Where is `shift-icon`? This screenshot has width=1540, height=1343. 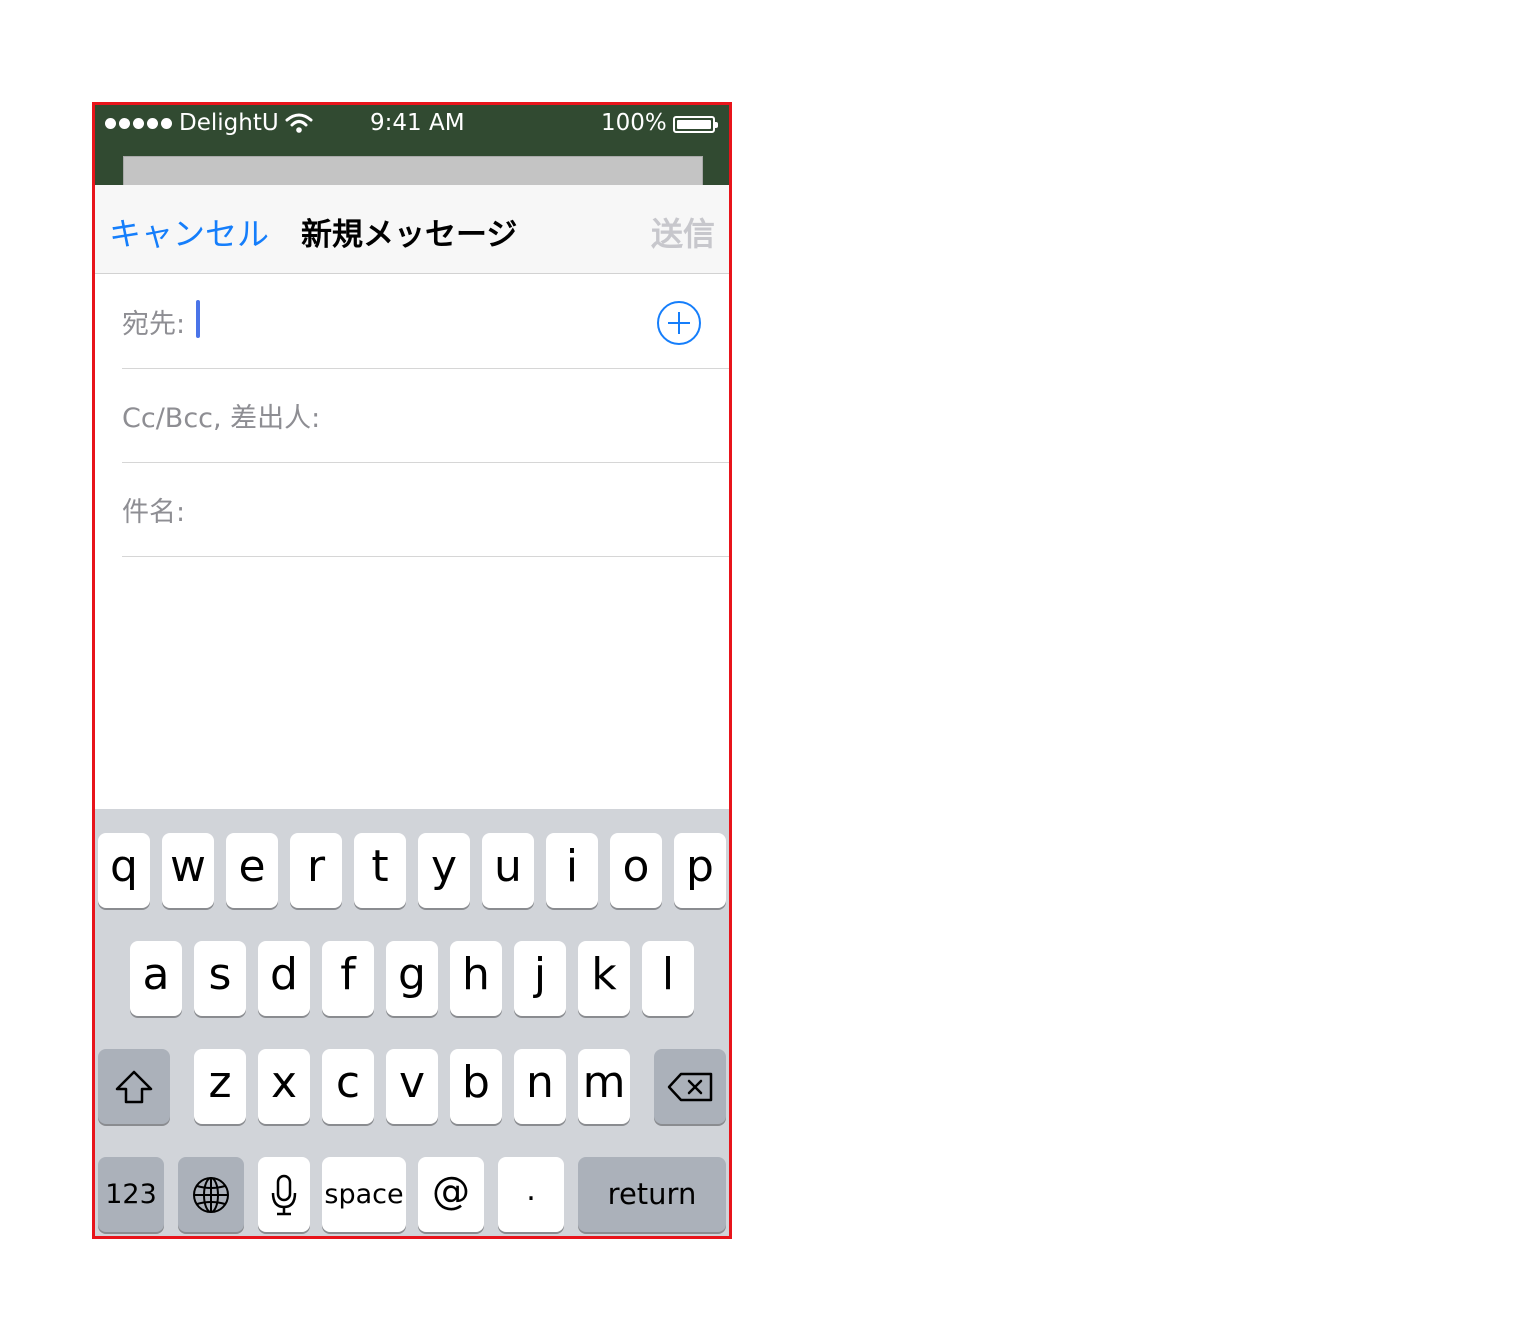 shift-icon is located at coordinates (134, 1086).